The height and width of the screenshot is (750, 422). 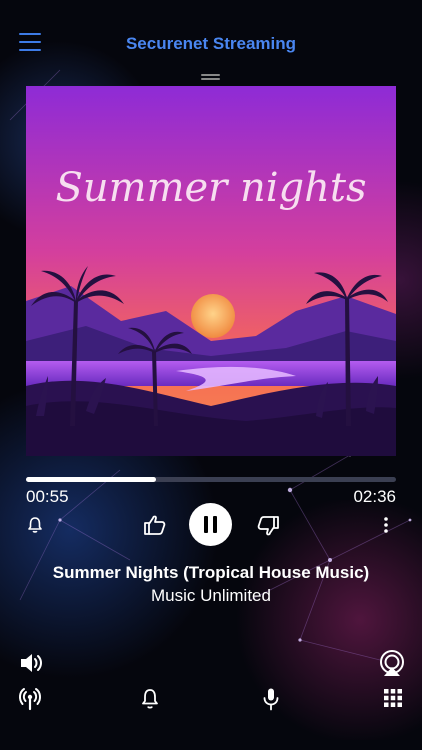 What do you see at coordinates (91, 479) in the screenshot?
I see `progress-fill` at bounding box center [91, 479].